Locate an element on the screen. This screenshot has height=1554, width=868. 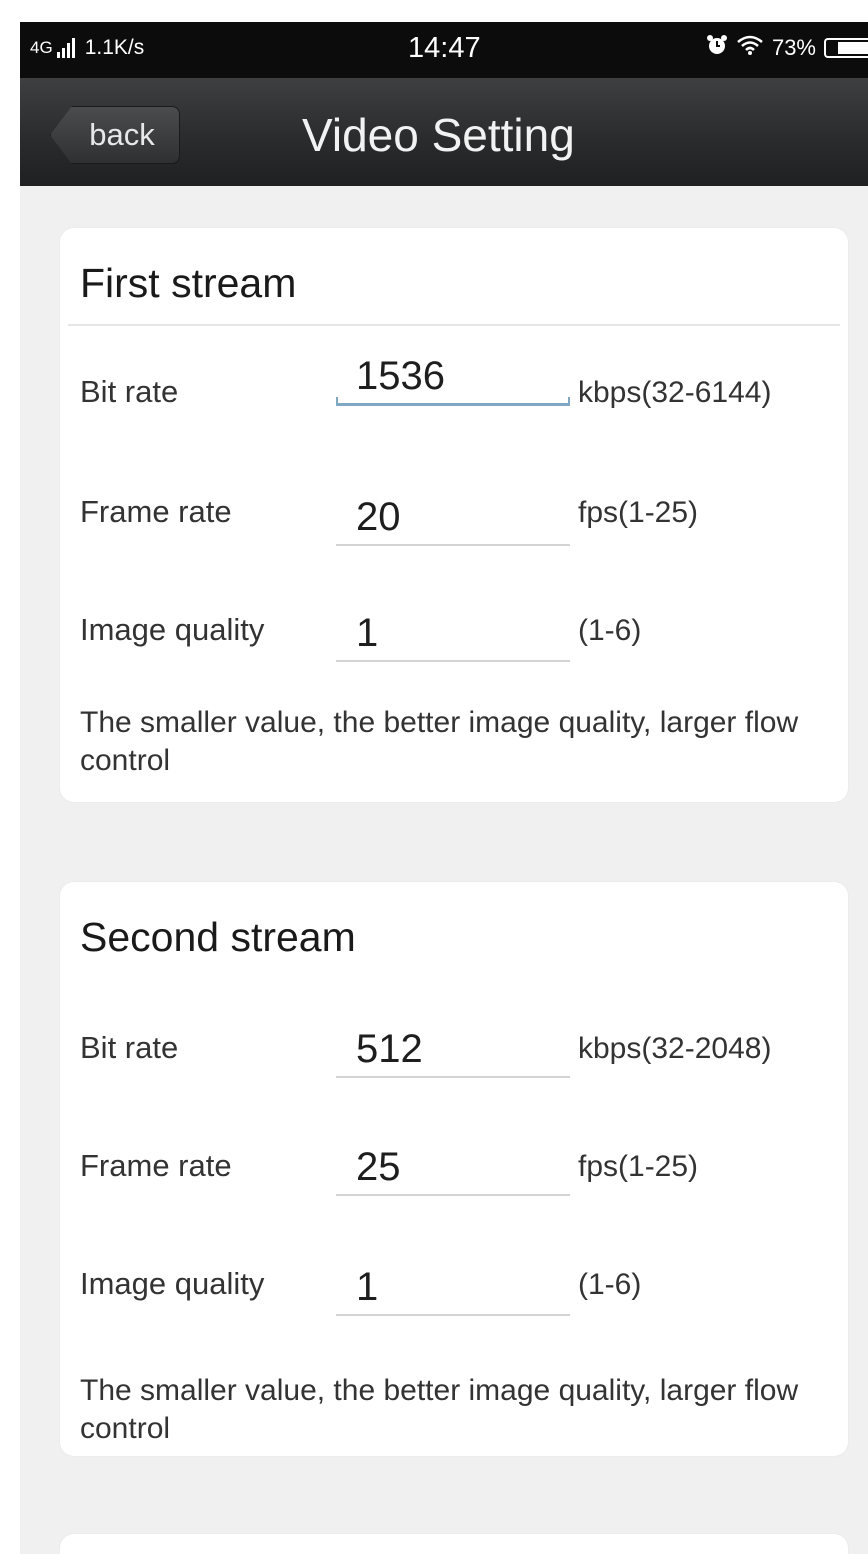
nav-bar: back Video Setting is located at coordinates (444, 132).